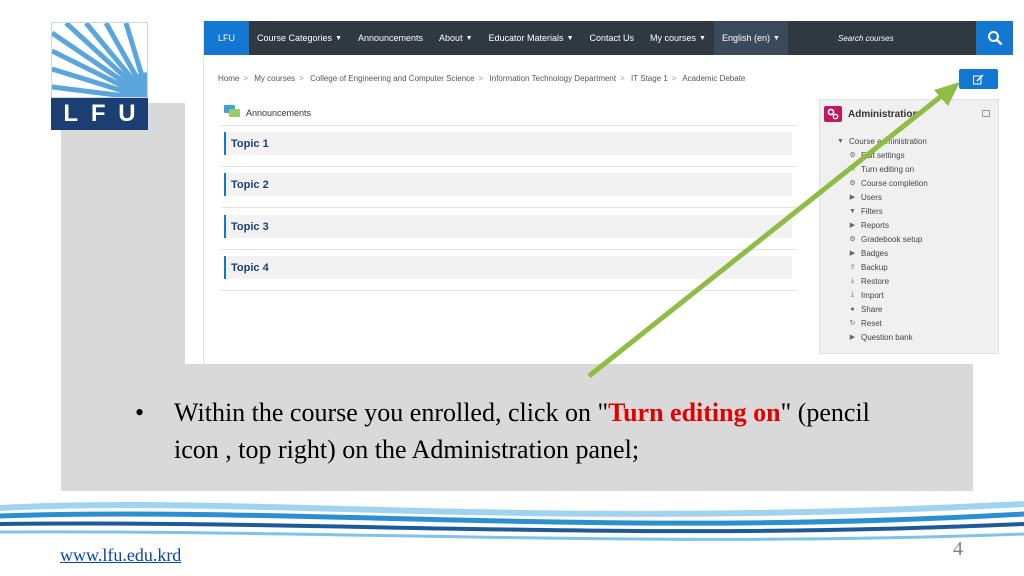 The width and height of the screenshot is (1024, 576). What do you see at coordinates (713, 78) in the screenshot?
I see `breadcrumb-item: Academic Debate` at bounding box center [713, 78].